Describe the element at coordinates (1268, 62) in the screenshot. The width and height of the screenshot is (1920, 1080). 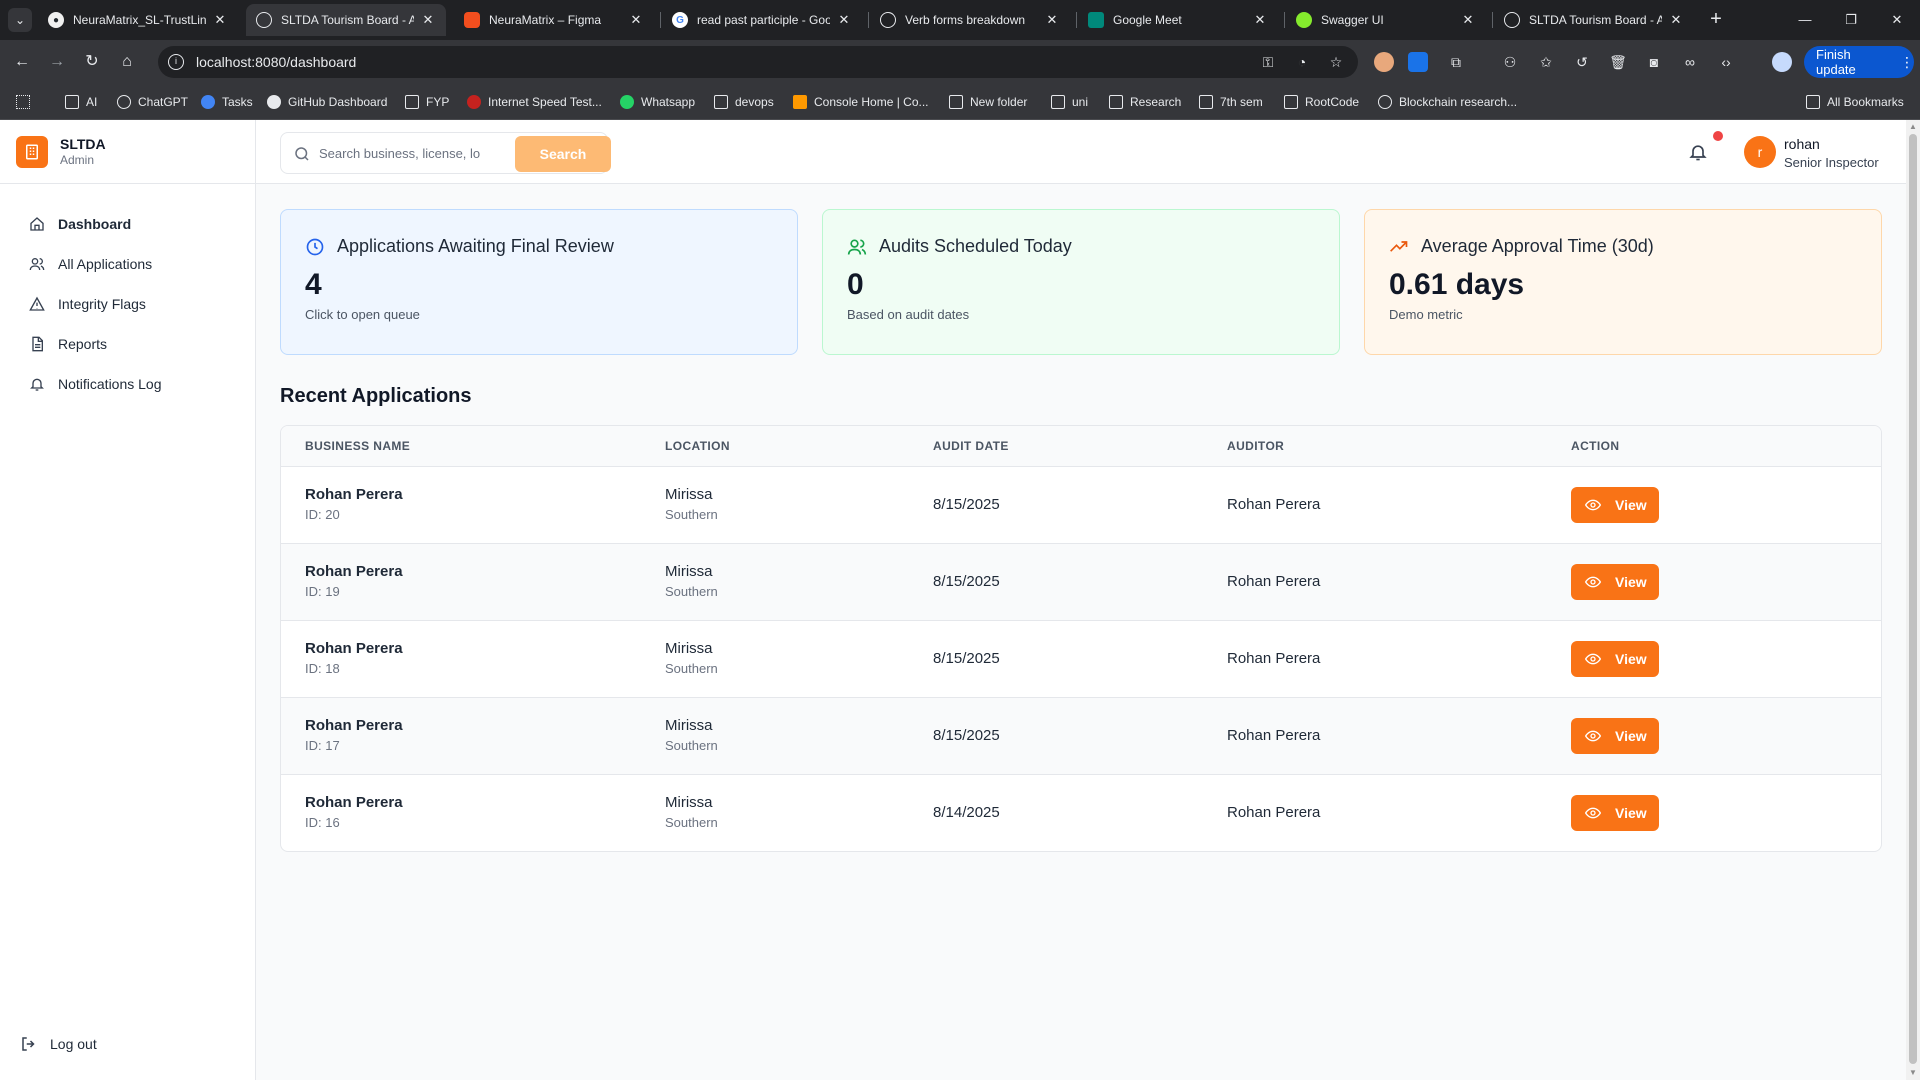
I see `password-key-icon: ⚿` at that location.